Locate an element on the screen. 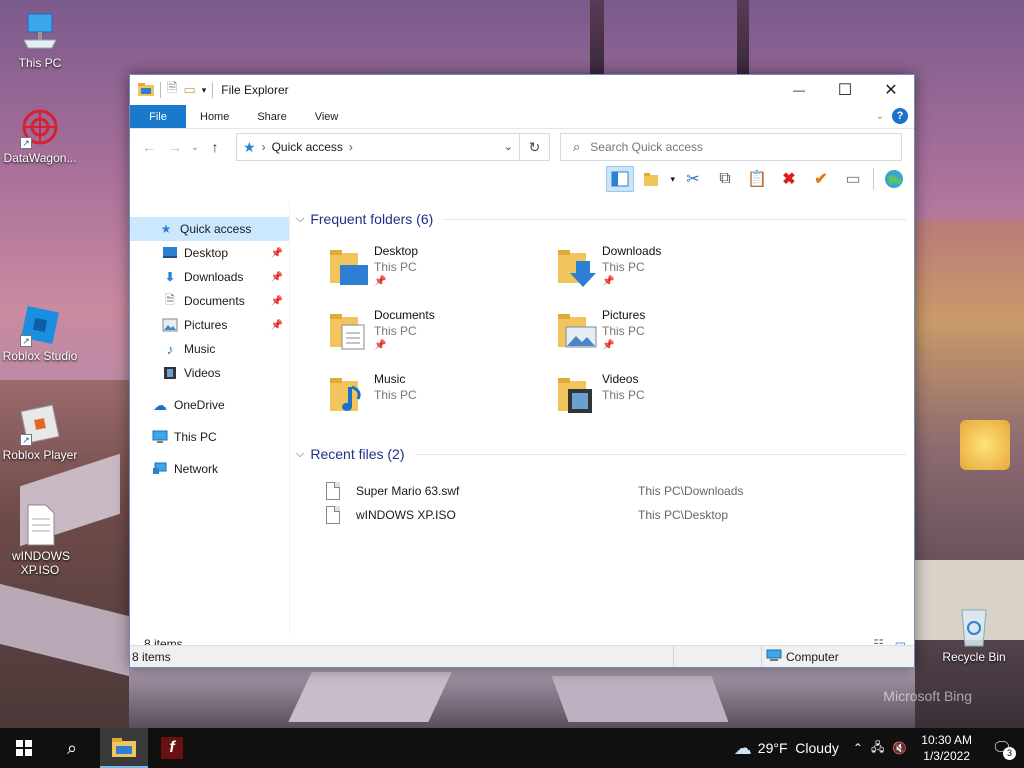 This screenshot has height=768, width=1024. recent-files-header: ⌵ Recent files (2) is located at coordinates (601, 454).